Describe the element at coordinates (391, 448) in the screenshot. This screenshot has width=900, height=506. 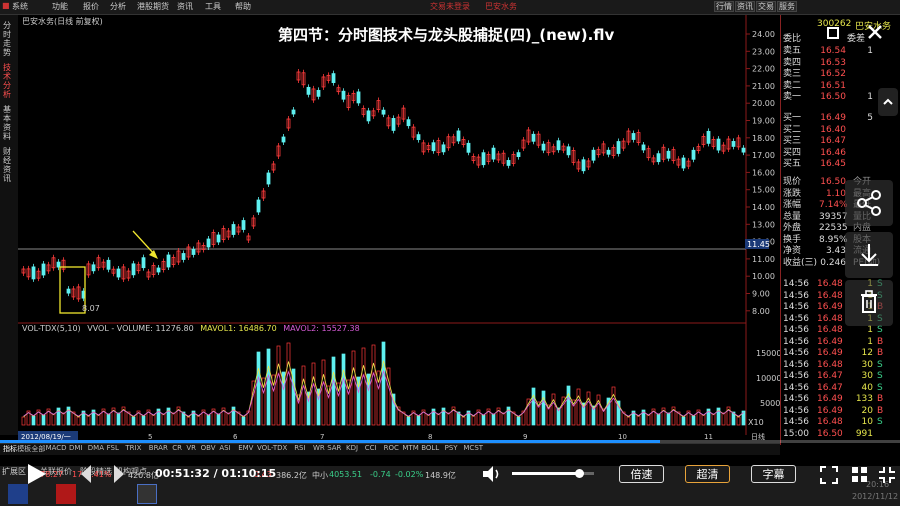
I see `indicator-tab: ROC` at that location.